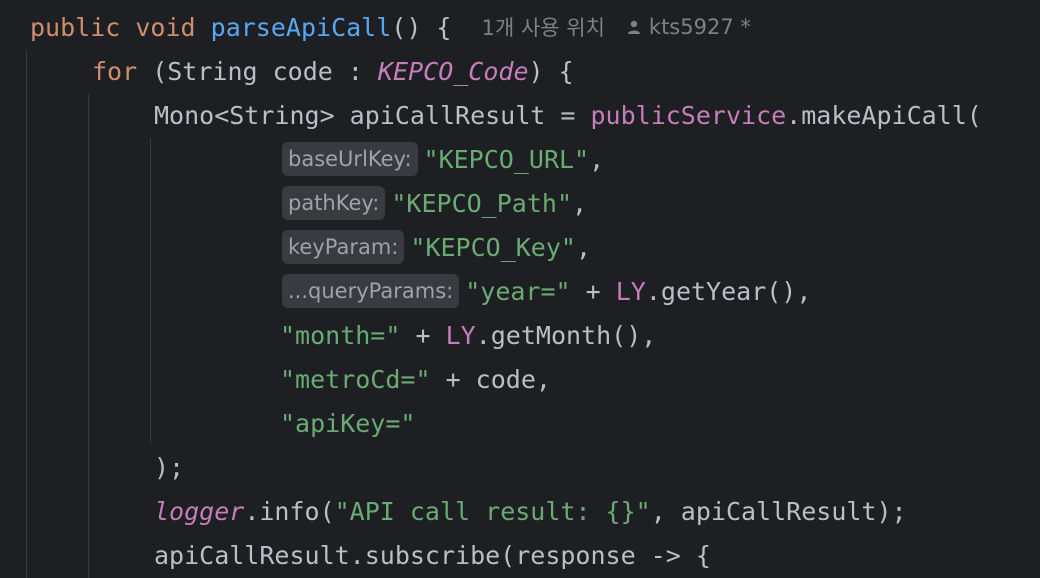  I want to click on code-token: "apiKey=", so click(348, 423).